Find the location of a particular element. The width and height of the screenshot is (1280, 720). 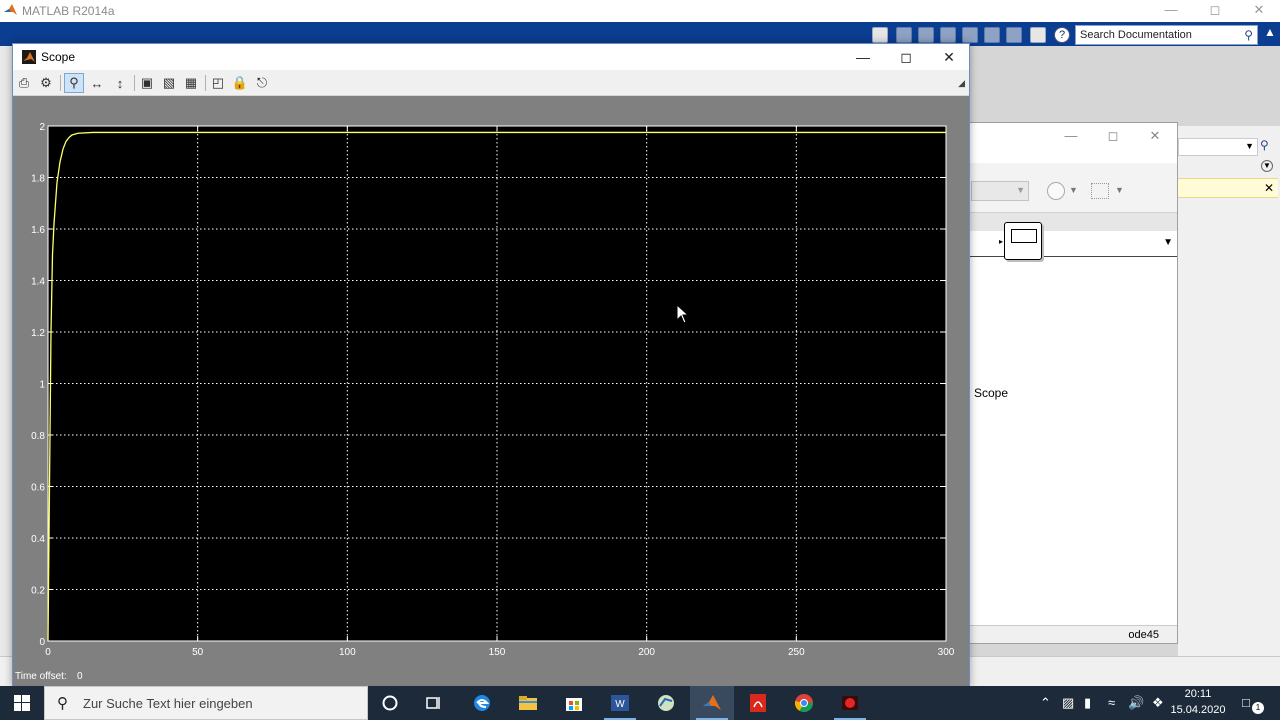

edge-browser-icon is located at coordinates (482, 703).